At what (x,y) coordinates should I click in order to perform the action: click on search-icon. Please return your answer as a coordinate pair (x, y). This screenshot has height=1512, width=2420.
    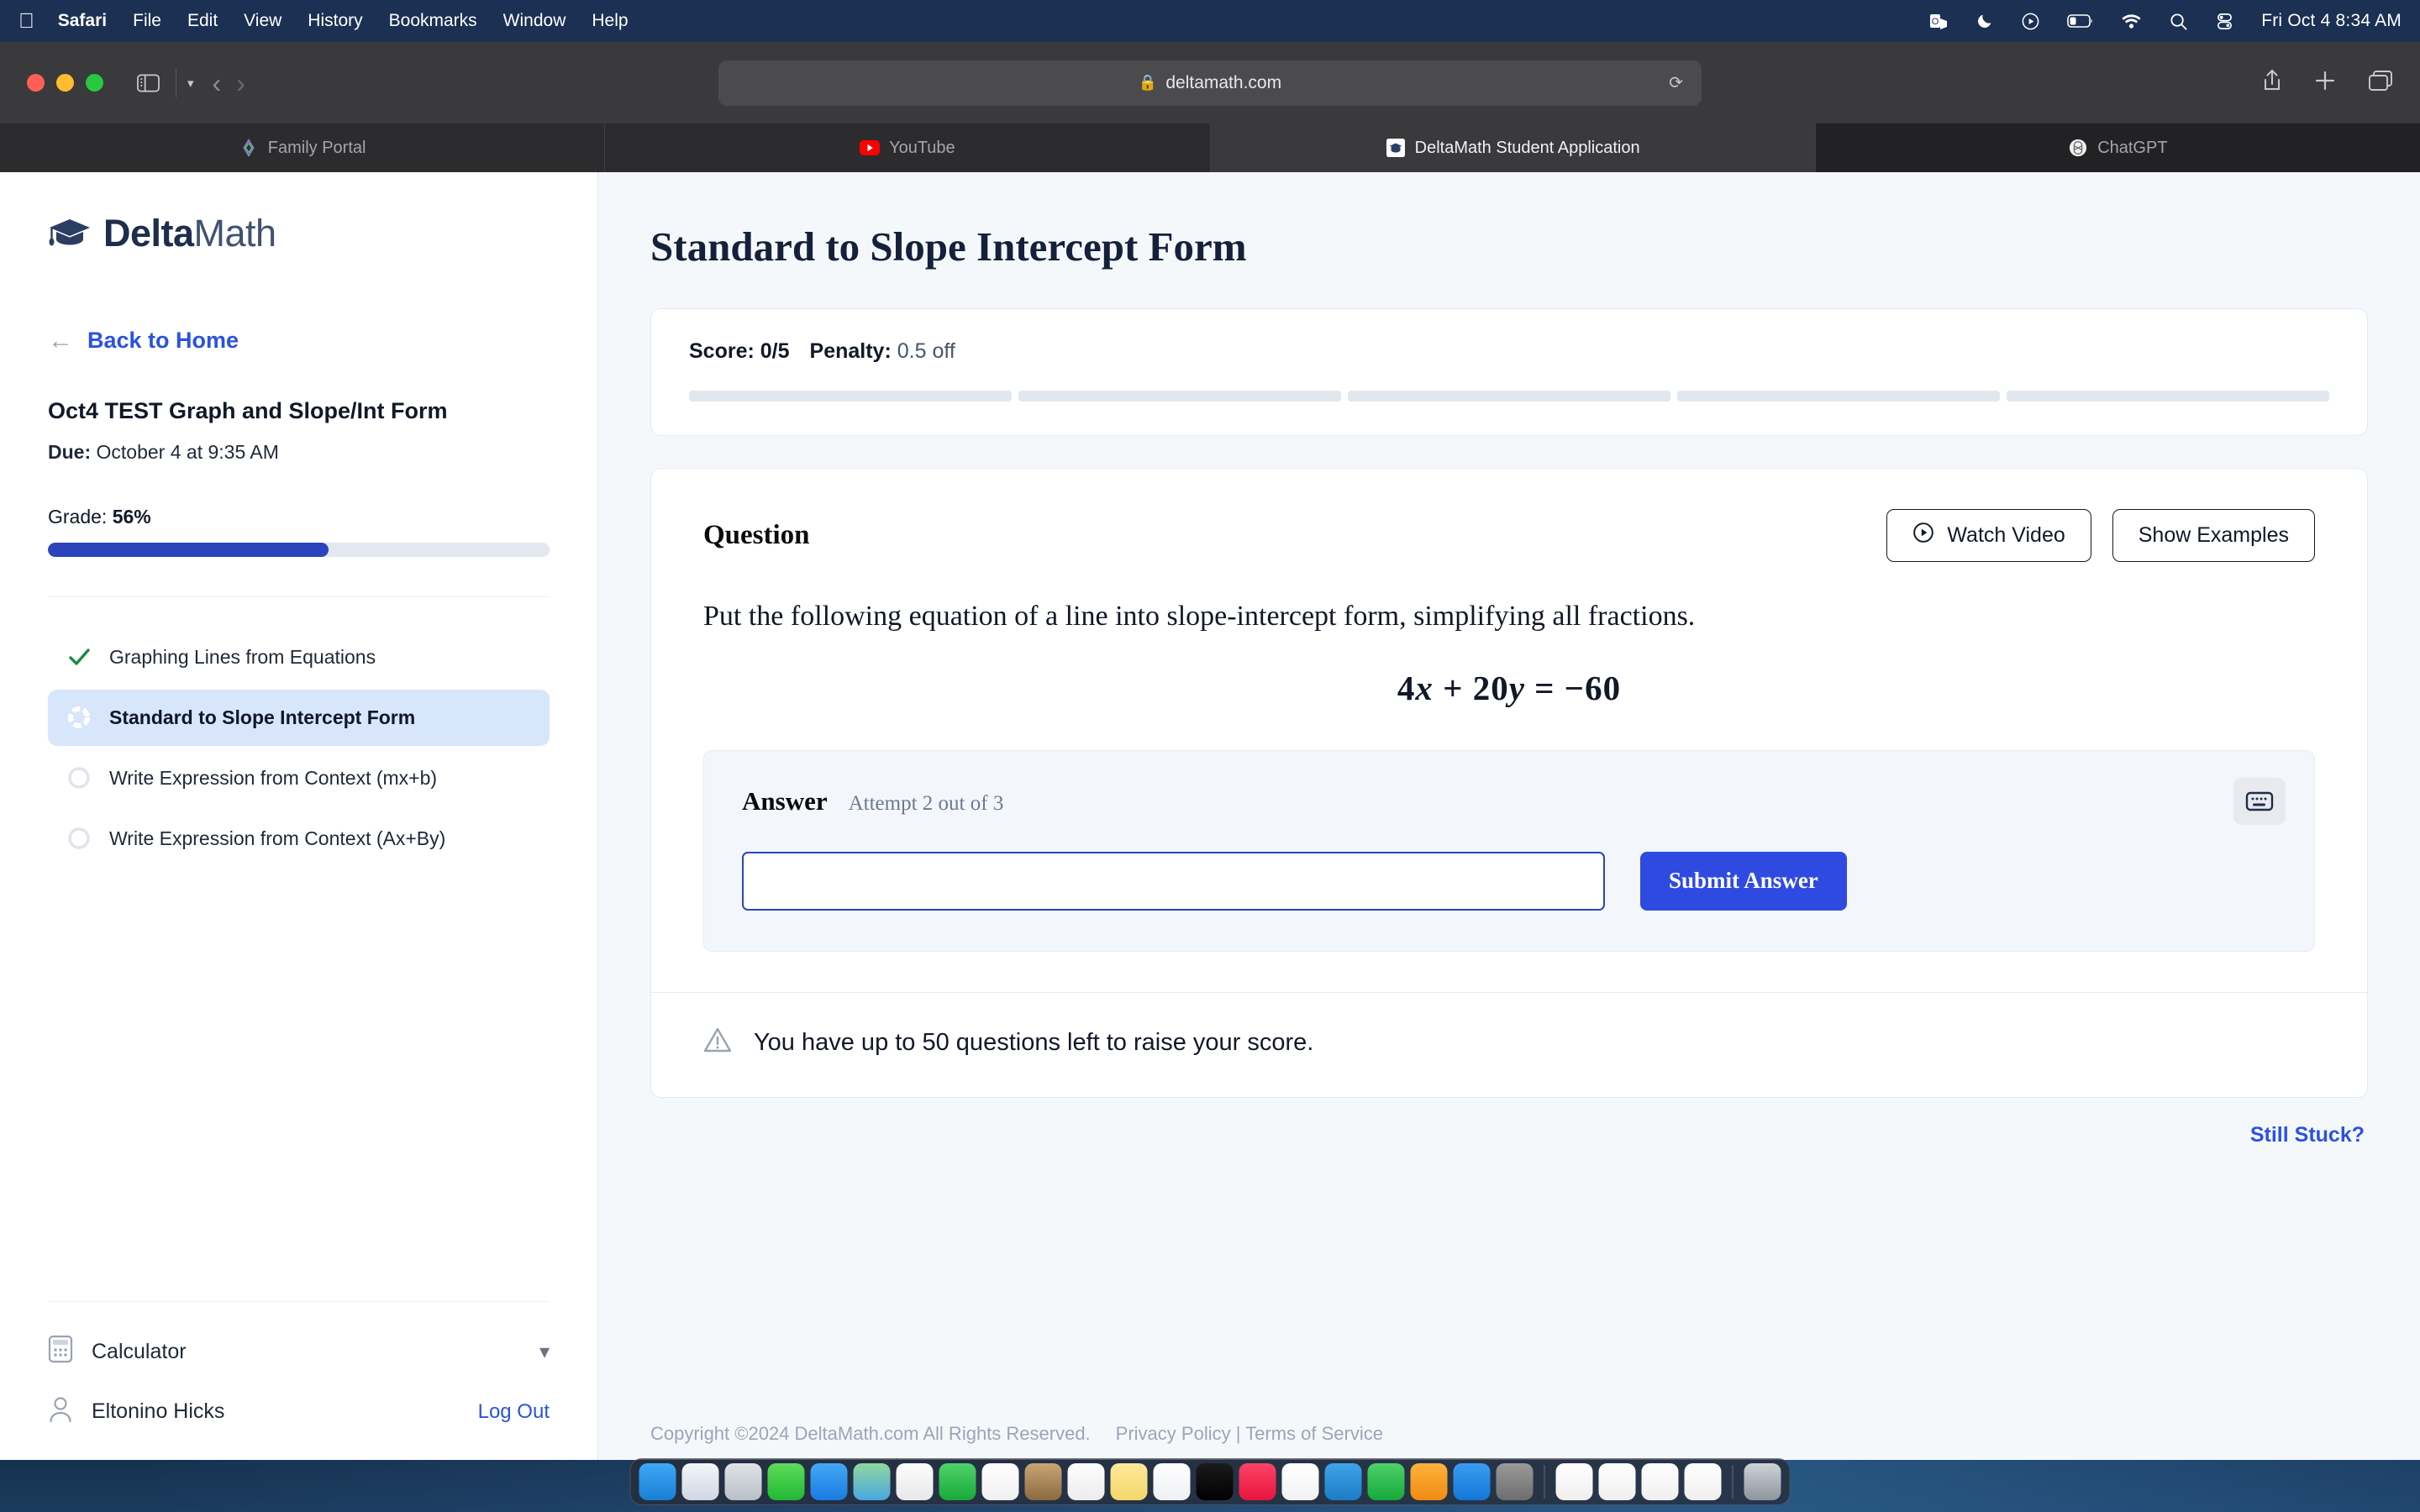
    Looking at the image, I should click on (2178, 21).